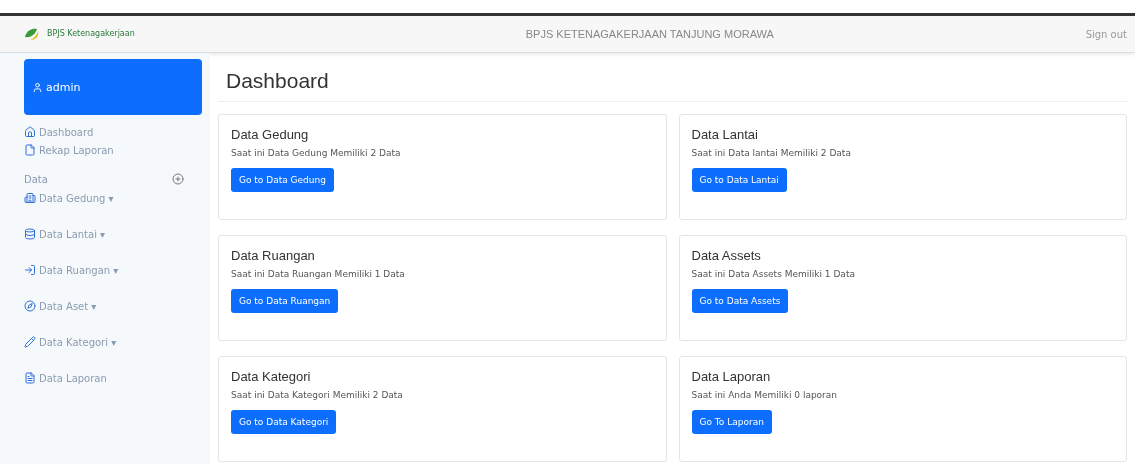  What do you see at coordinates (113, 234) in the screenshot?
I see `sidebar-item: Data Lantai ▾` at bounding box center [113, 234].